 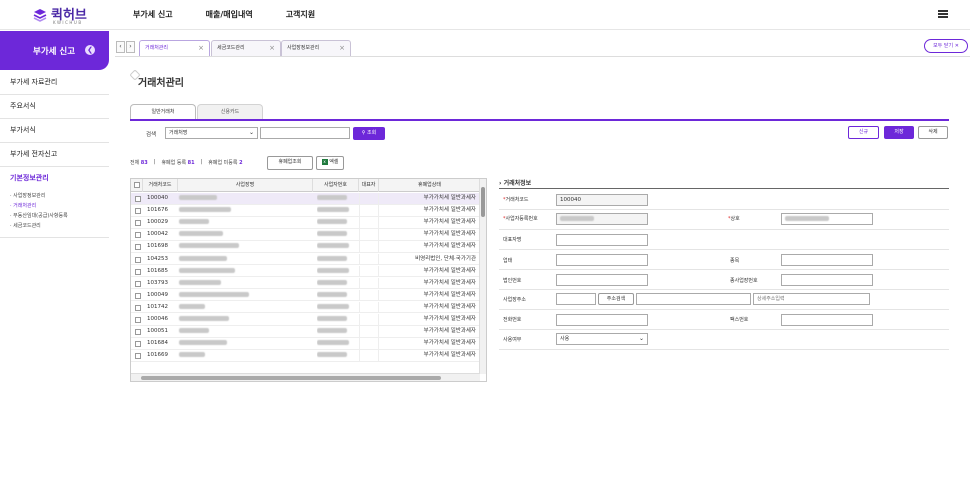 I want to click on tab-prev-button: ‹, so click(x=120, y=47).